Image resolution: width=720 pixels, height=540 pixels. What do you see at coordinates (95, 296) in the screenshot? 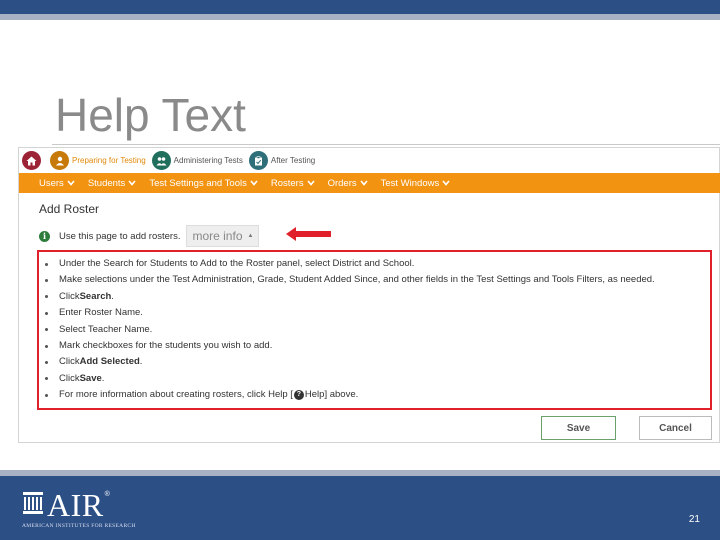
I see `help-item-bold: Search` at bounding box center [95, 296].